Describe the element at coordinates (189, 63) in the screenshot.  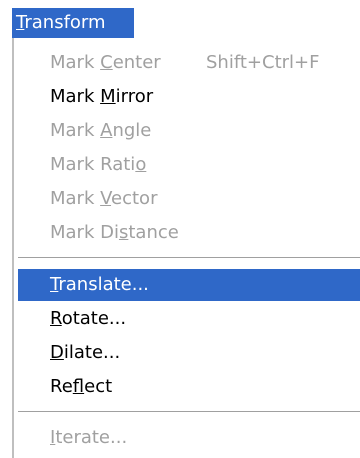
I see `menu-item-mark-center: Mark Center Shift+Ctrl+F` at that location.